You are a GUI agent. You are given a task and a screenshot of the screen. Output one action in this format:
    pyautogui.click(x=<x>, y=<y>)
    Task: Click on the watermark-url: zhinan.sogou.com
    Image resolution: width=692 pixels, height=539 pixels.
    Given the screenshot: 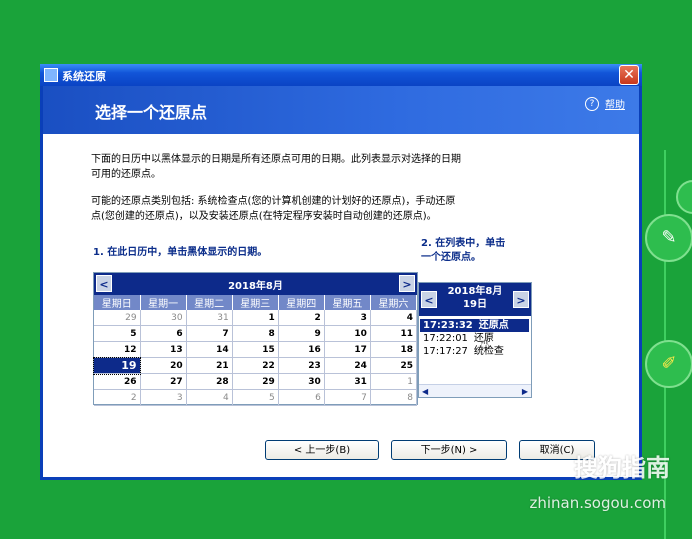 What is the action you would take?
    pyautogui.click(x=597, y=503)
    